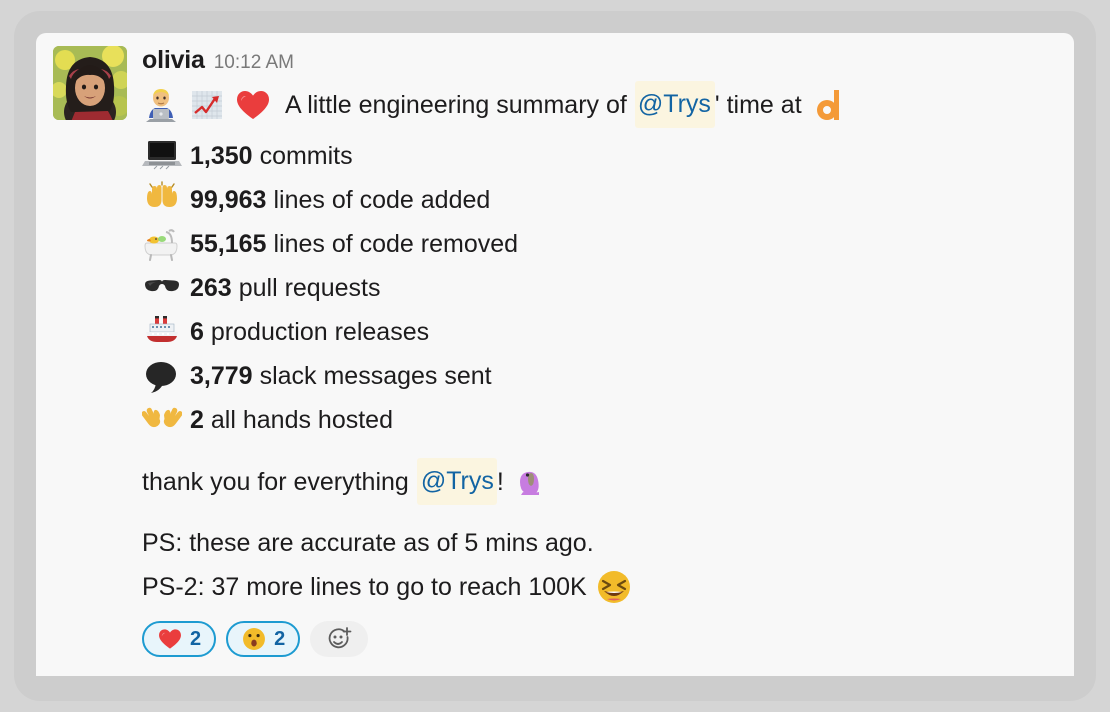  What do you see at coordinates (166, 420) in the screenshot?
I see `open-hands-icon` at bounding box center [166, 420].